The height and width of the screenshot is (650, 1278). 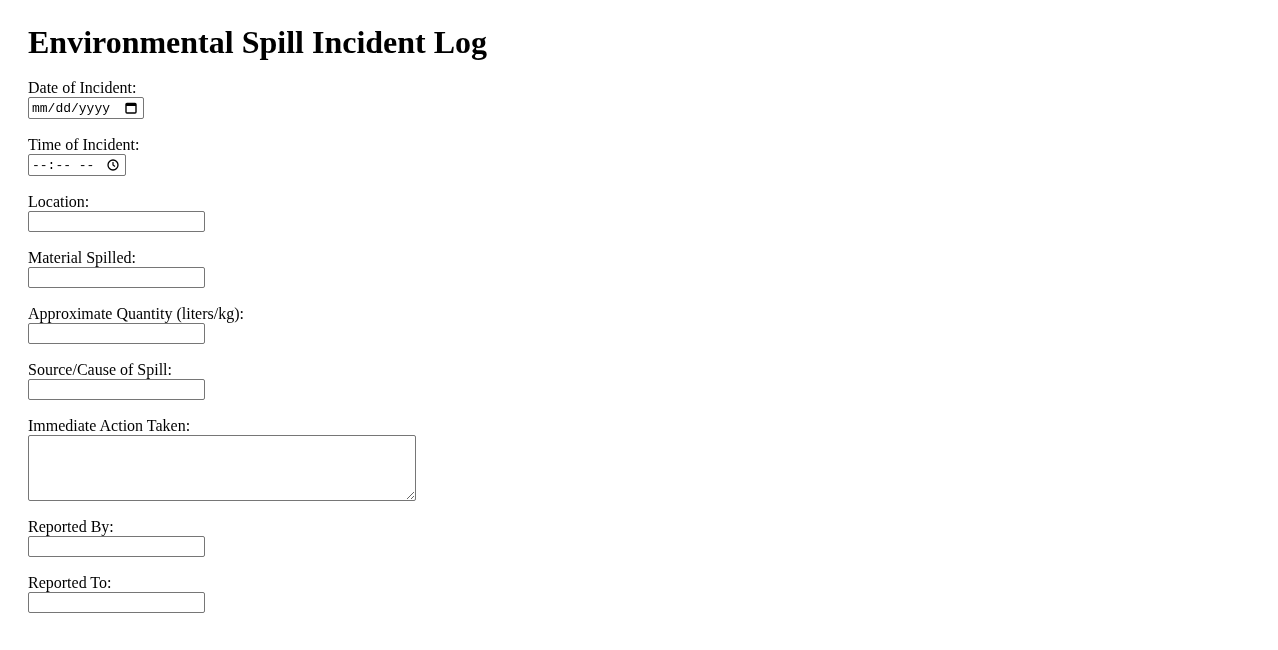 What do you see at coordinates (258, 42) in the screenshot?
I see `page-title: Environmental Spill Incident Log` at bounding box center [258, 42].